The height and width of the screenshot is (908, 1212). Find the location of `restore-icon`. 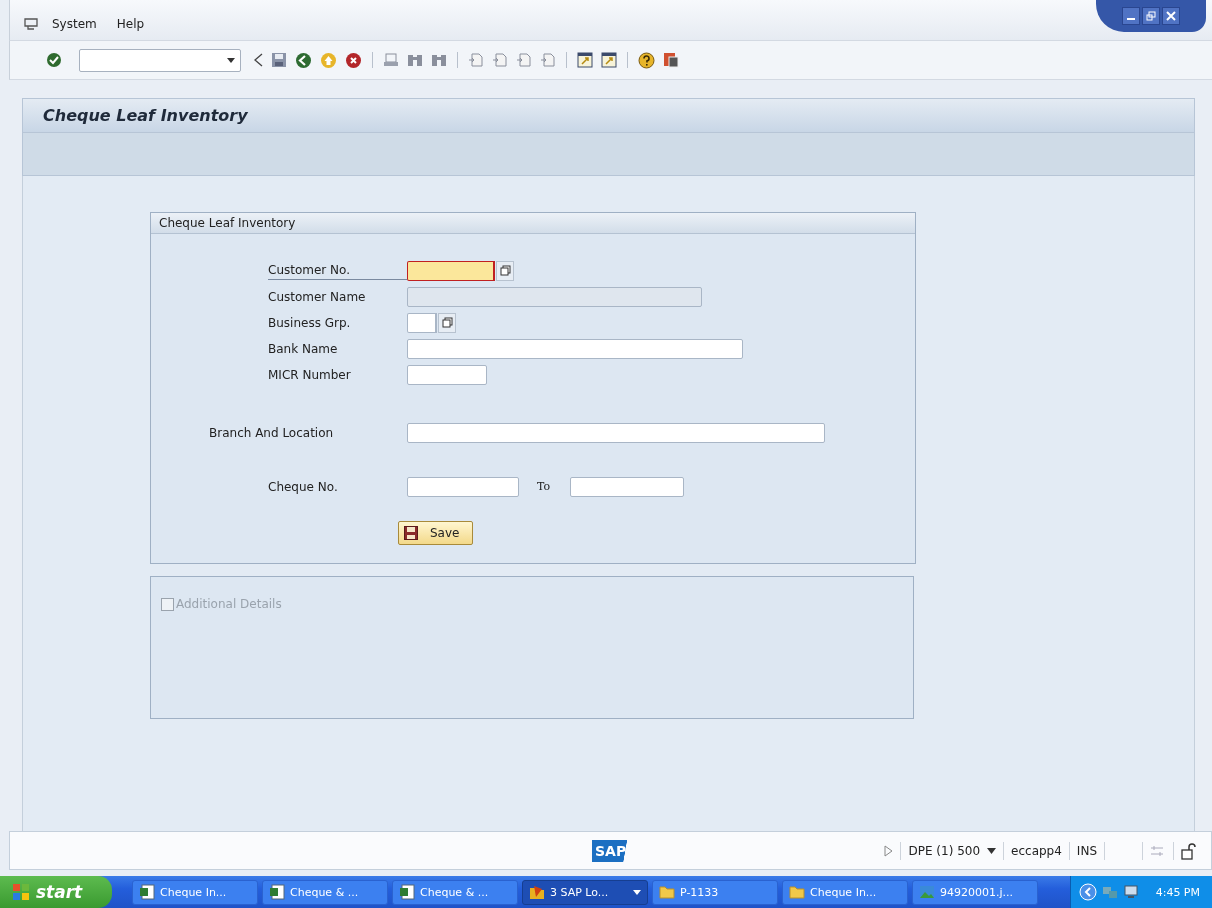

restore-icon is located at coordinates (1151, 16).